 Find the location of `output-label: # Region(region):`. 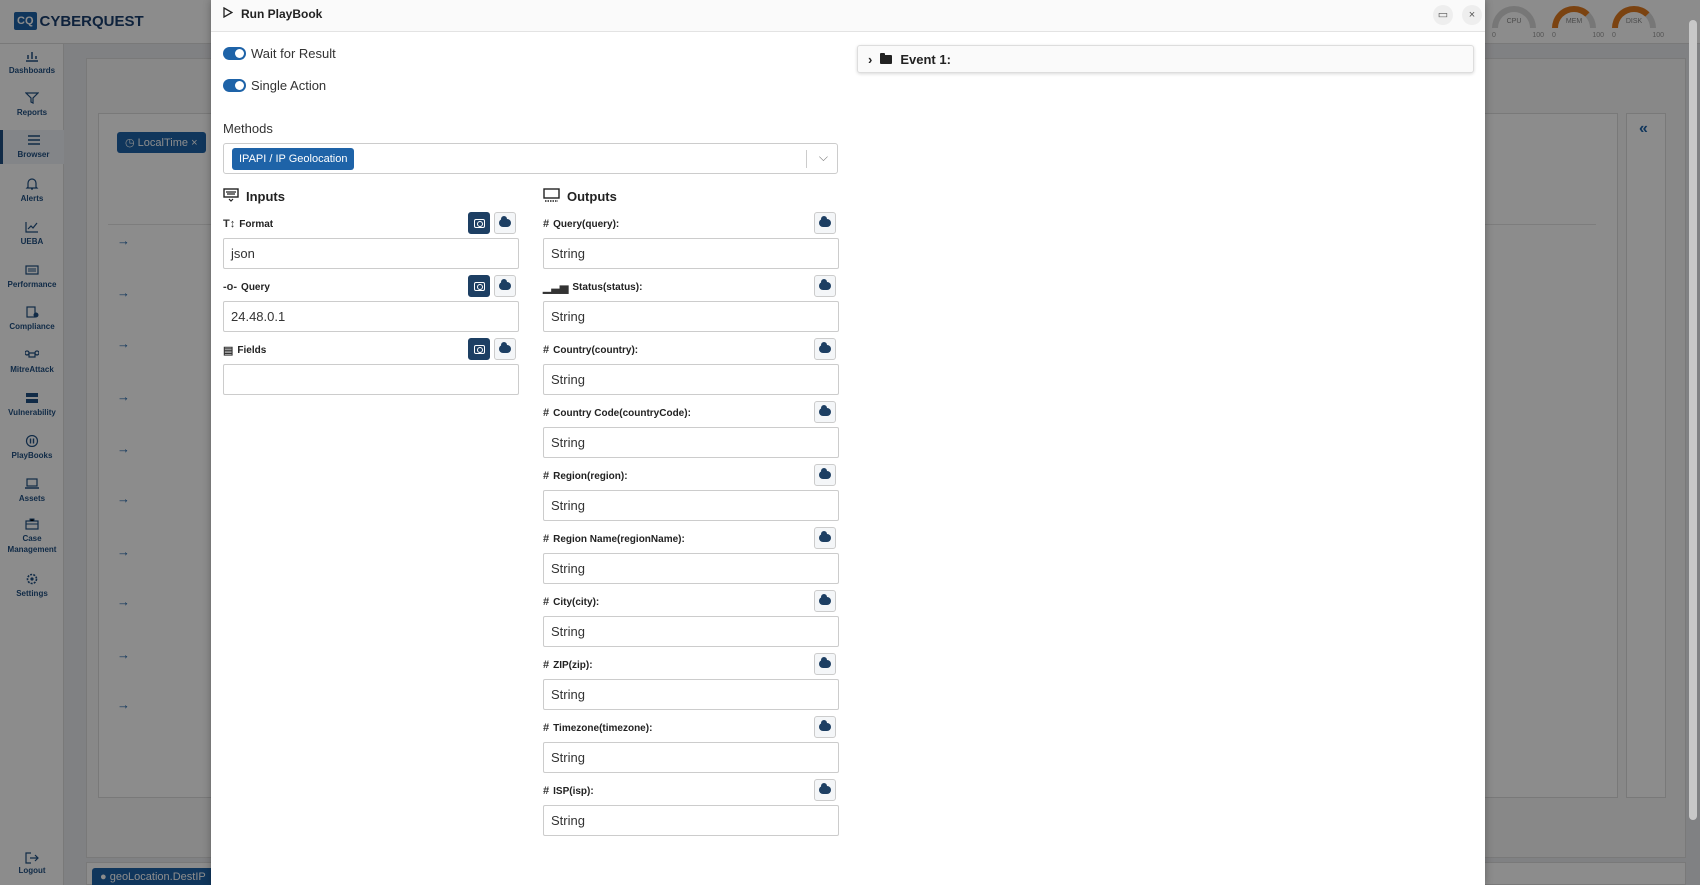

output-label: # Region(region): is located at coordinates (585, 476).